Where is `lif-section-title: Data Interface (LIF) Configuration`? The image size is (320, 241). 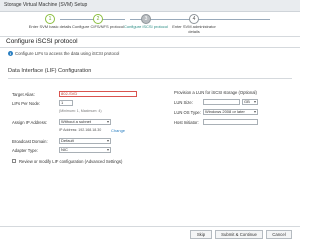
lif-section-title: Data Interface (LIF) Configuration is located at coordinates (50, 71).